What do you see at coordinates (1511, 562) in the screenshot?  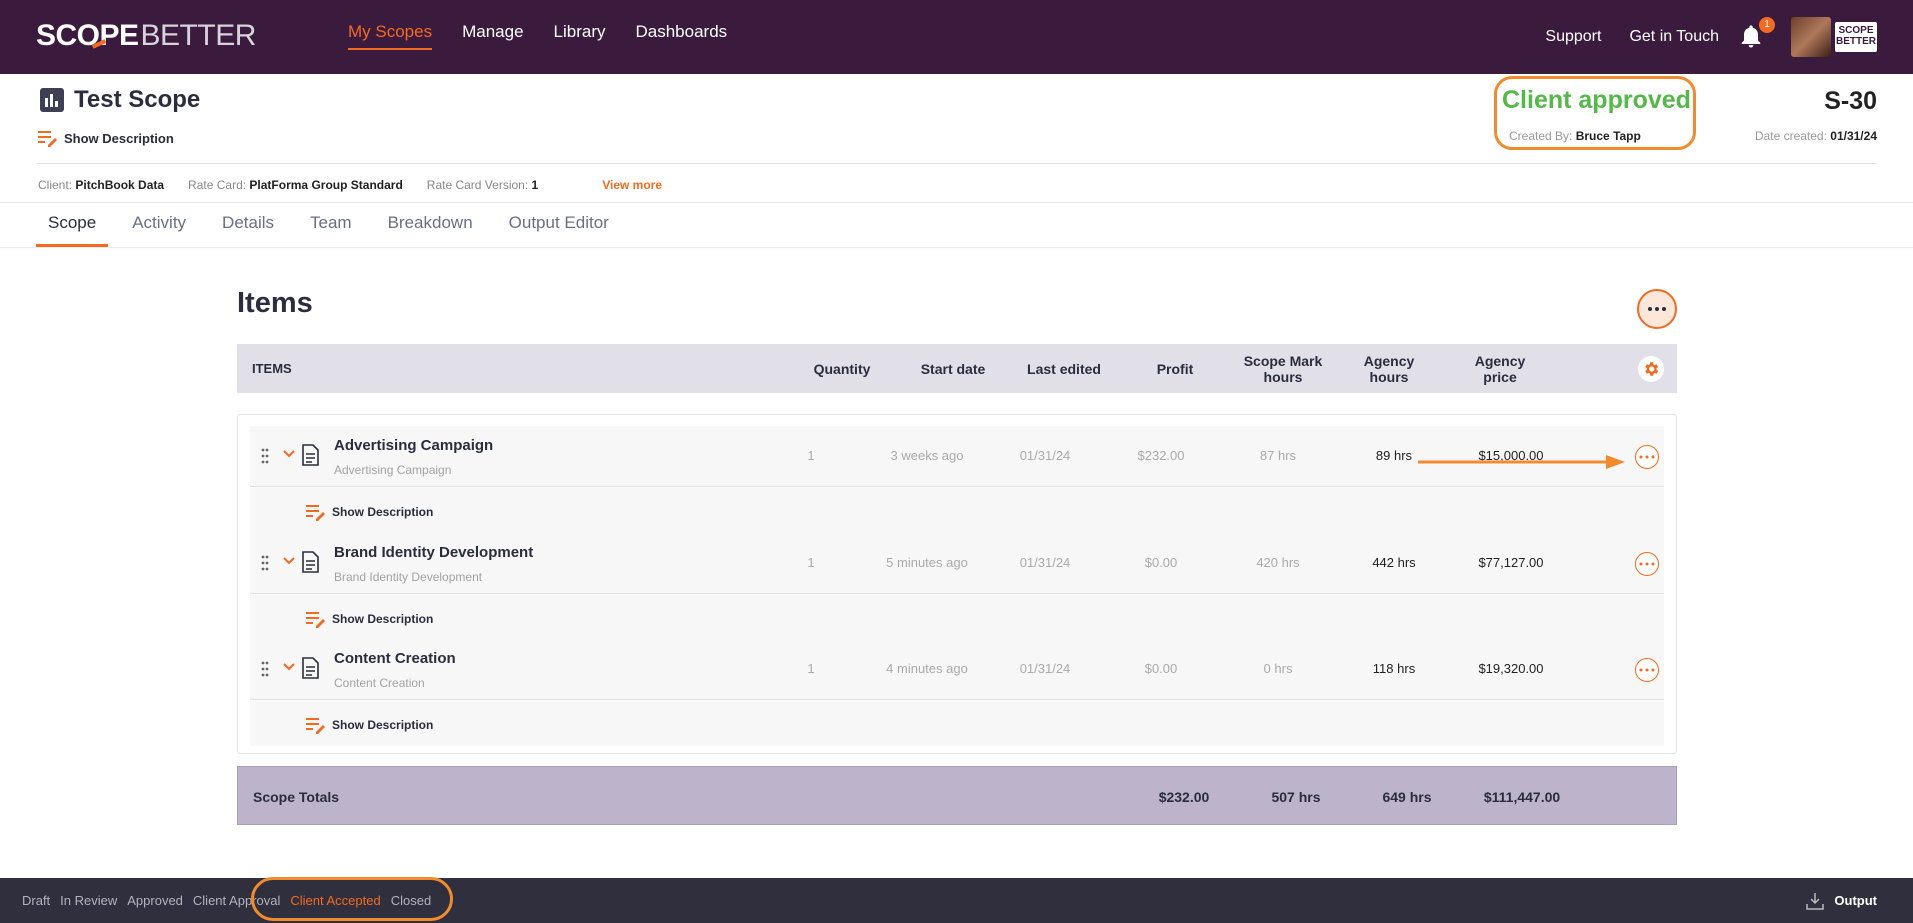 I see `item-agency-price: $77,127.00` at bounding box center [1511, 562].